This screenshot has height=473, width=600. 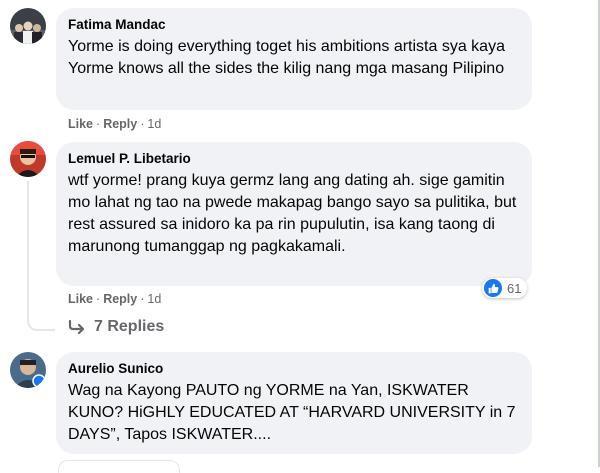 What do you see at coordinates (493, 288) in the screenshot?
I see `thumbs-up-icon` at bounding box center [493, 288].